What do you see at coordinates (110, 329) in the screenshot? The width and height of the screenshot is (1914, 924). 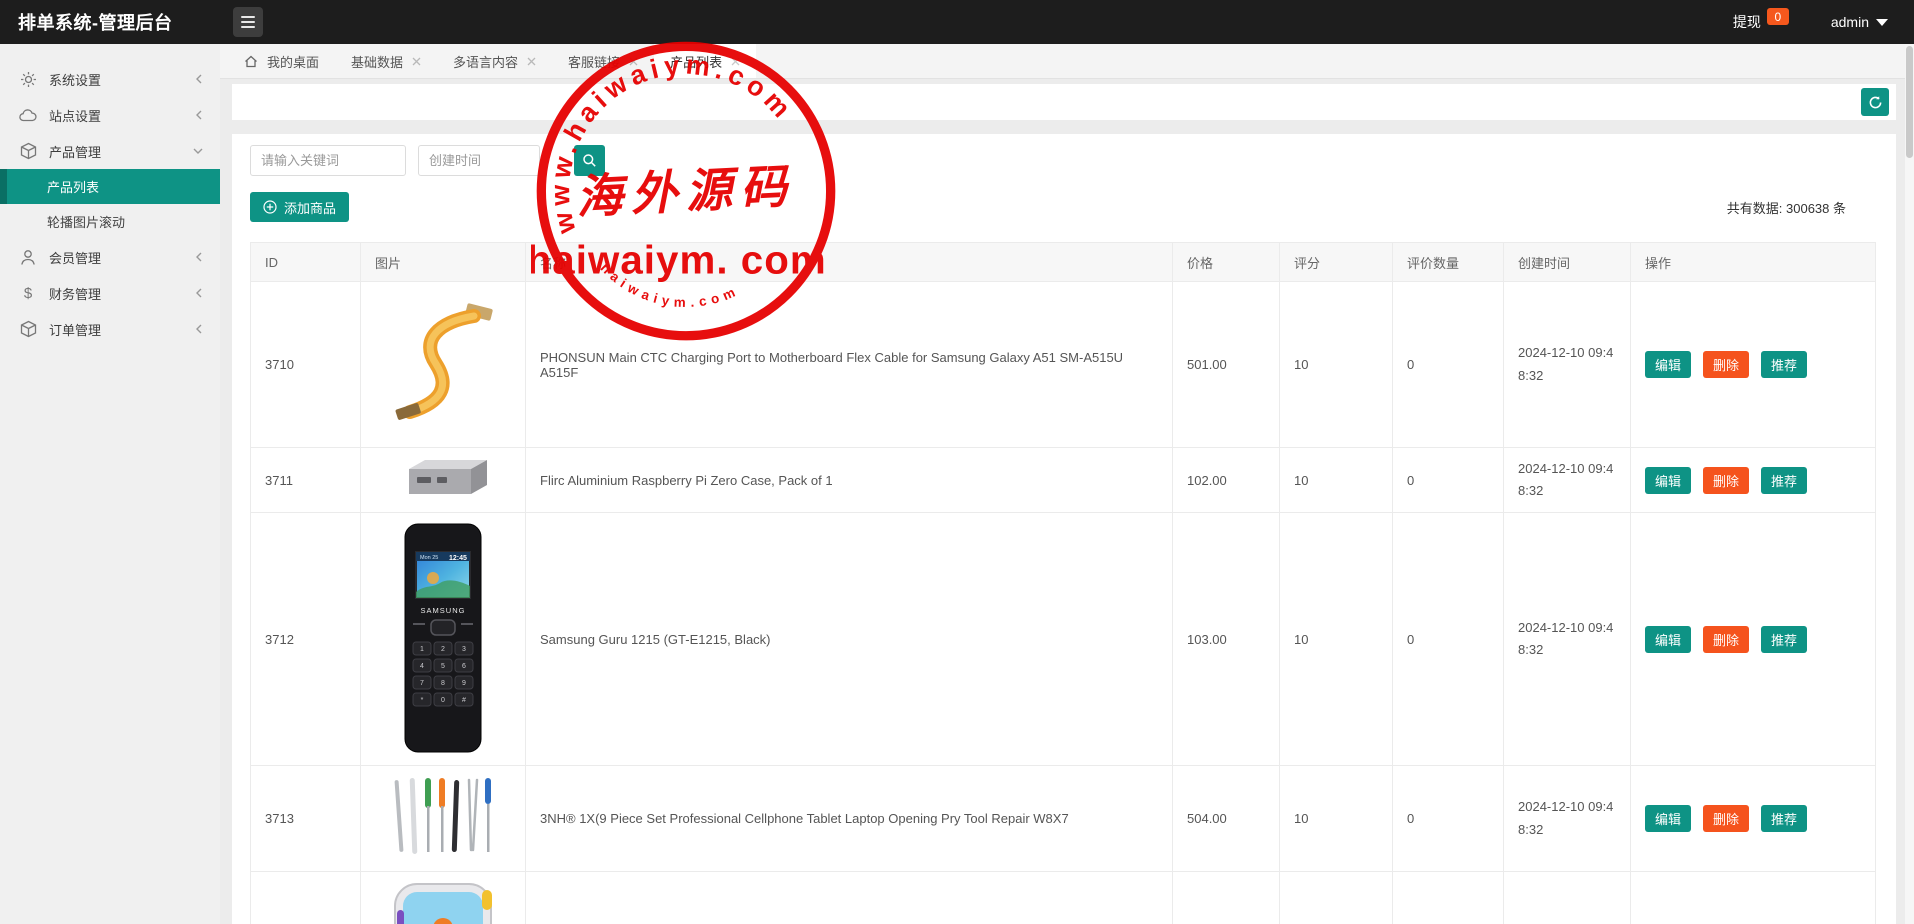 I see `sidebar-item-order-management: 订单管理` at bounding box center [110, 329].